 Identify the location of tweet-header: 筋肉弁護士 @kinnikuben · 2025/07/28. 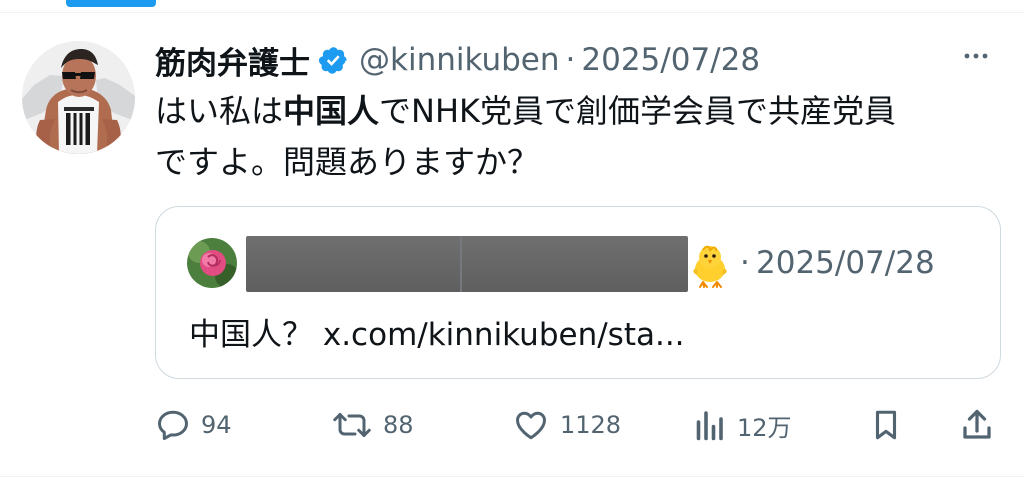
(457, 60).